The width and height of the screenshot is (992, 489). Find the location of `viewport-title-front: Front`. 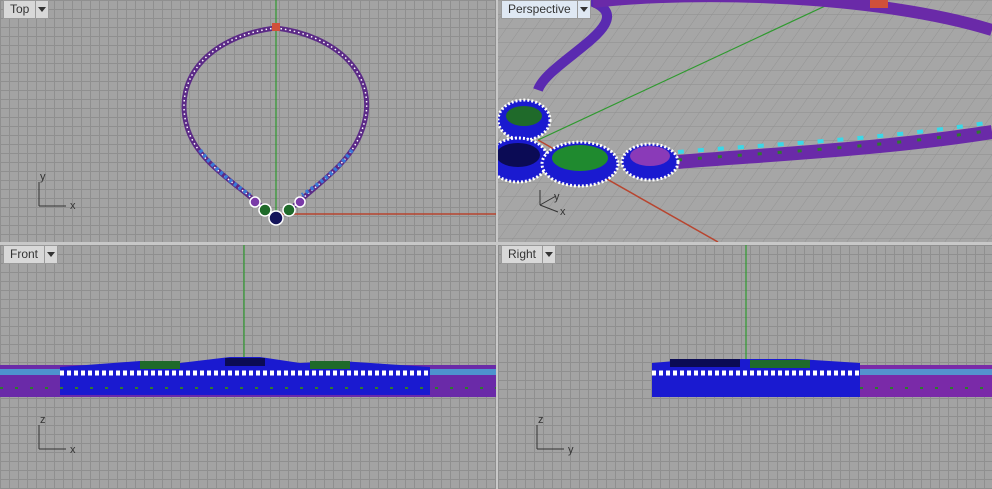

viewport-title-front: Front is located at coordinates (31, 254).